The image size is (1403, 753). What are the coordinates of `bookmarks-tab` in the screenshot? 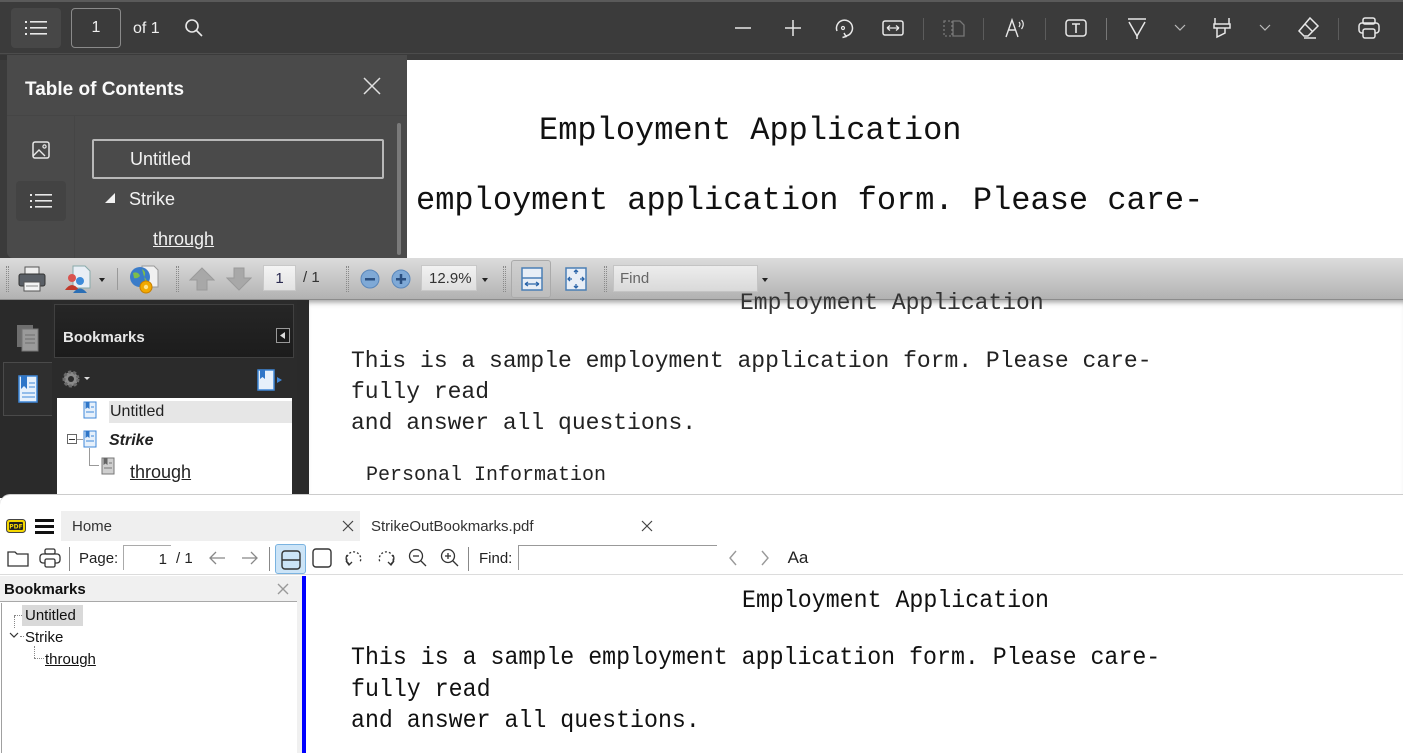 It's located at (28, 389).